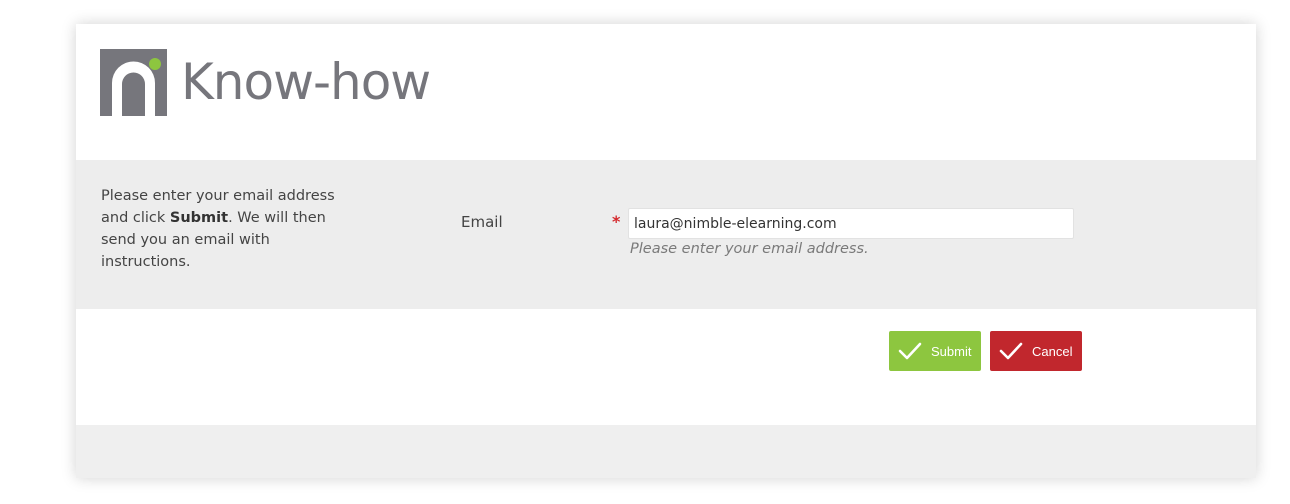 This screenshot has height=504, width=1290. I want to click on card-footer, so click(666, 451).